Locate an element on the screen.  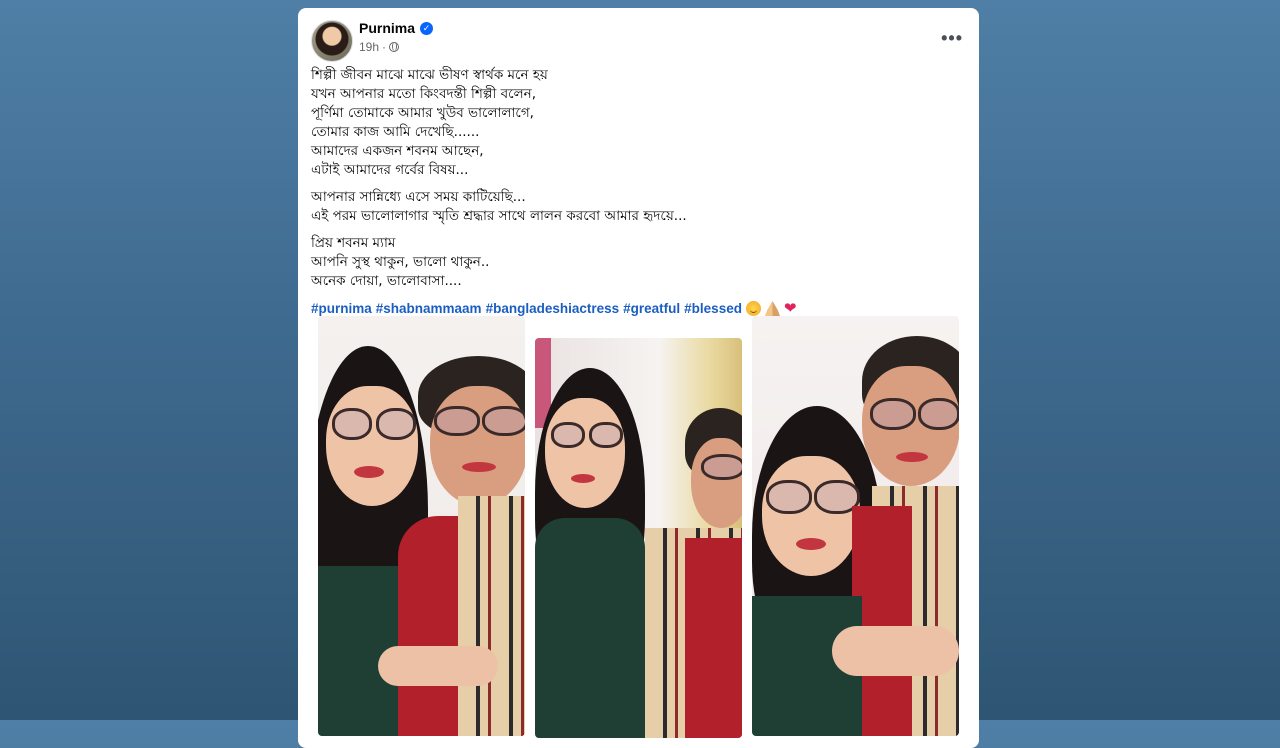
folded-hands-icon is located at coordinates (772, 308).